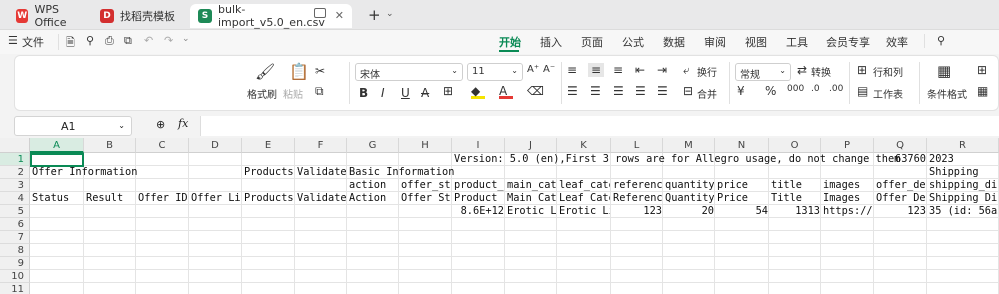  What do you see at coordinates (269, 198) in the screenshot?
I see `cell-e4: Products` at bounding box center [269, 198].